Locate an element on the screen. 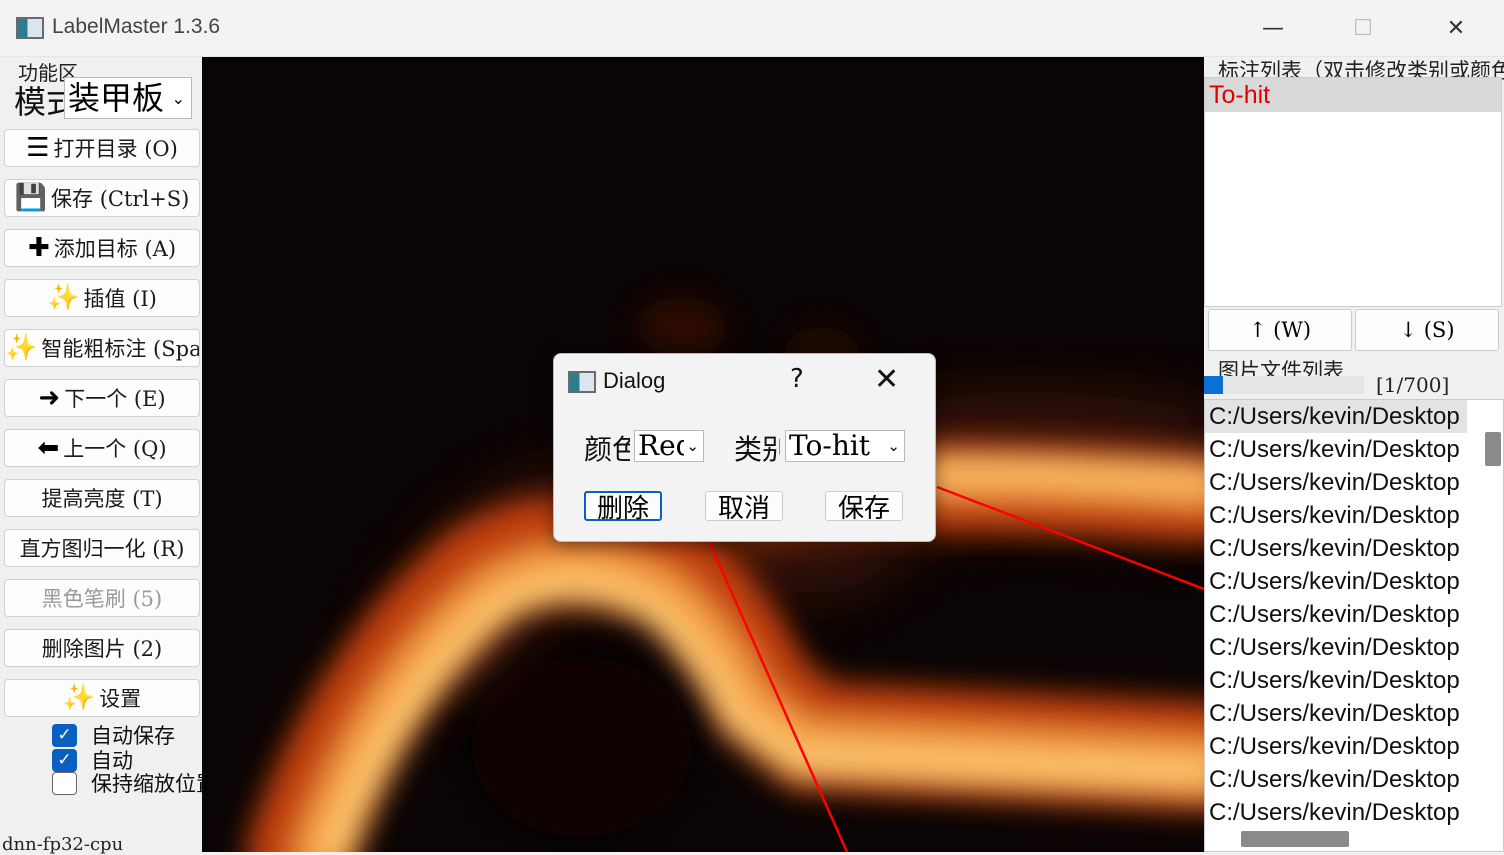  button-label: 提高亮度 (T) is located at coordinates (102, 499).